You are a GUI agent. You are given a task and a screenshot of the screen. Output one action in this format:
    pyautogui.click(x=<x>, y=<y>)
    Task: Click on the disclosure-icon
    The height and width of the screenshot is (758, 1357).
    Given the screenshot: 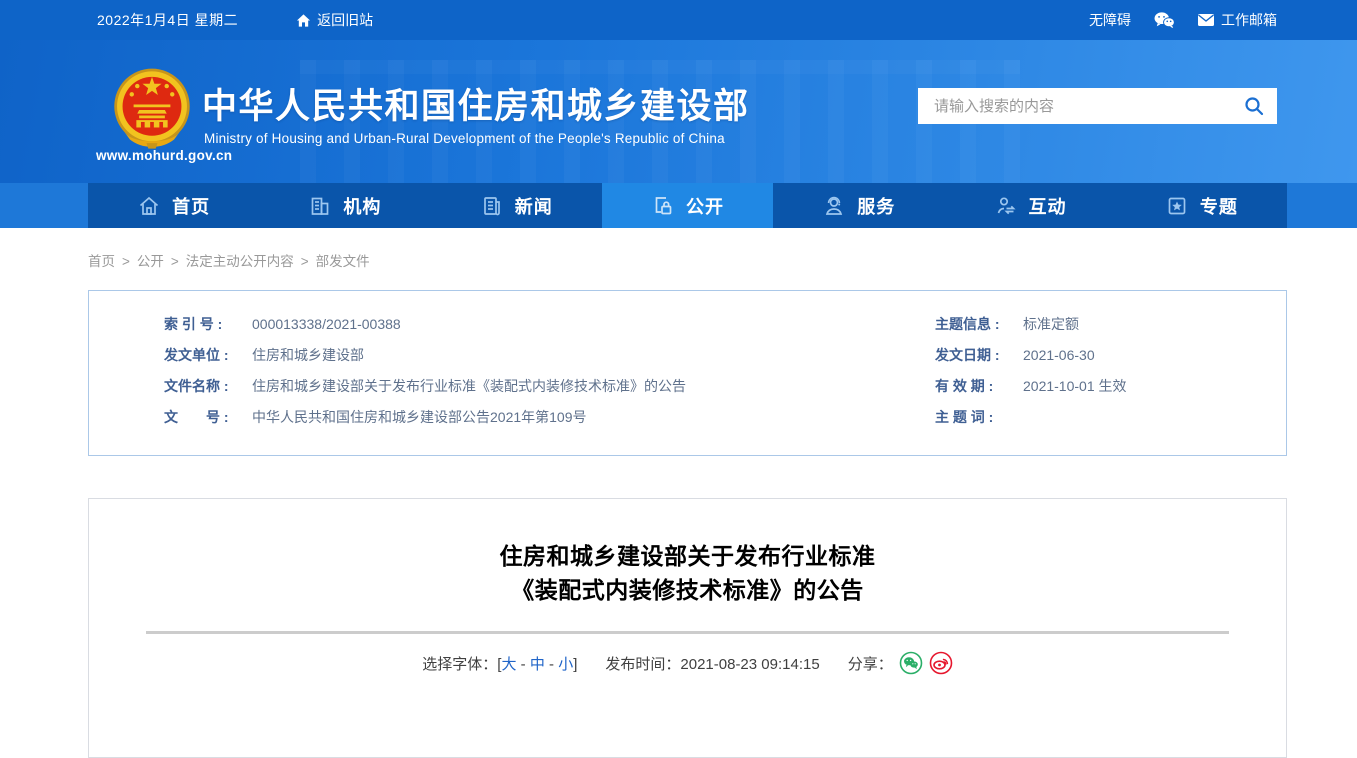 What is the action you would take?
    pyautogui.click(x=663, y=206)
    